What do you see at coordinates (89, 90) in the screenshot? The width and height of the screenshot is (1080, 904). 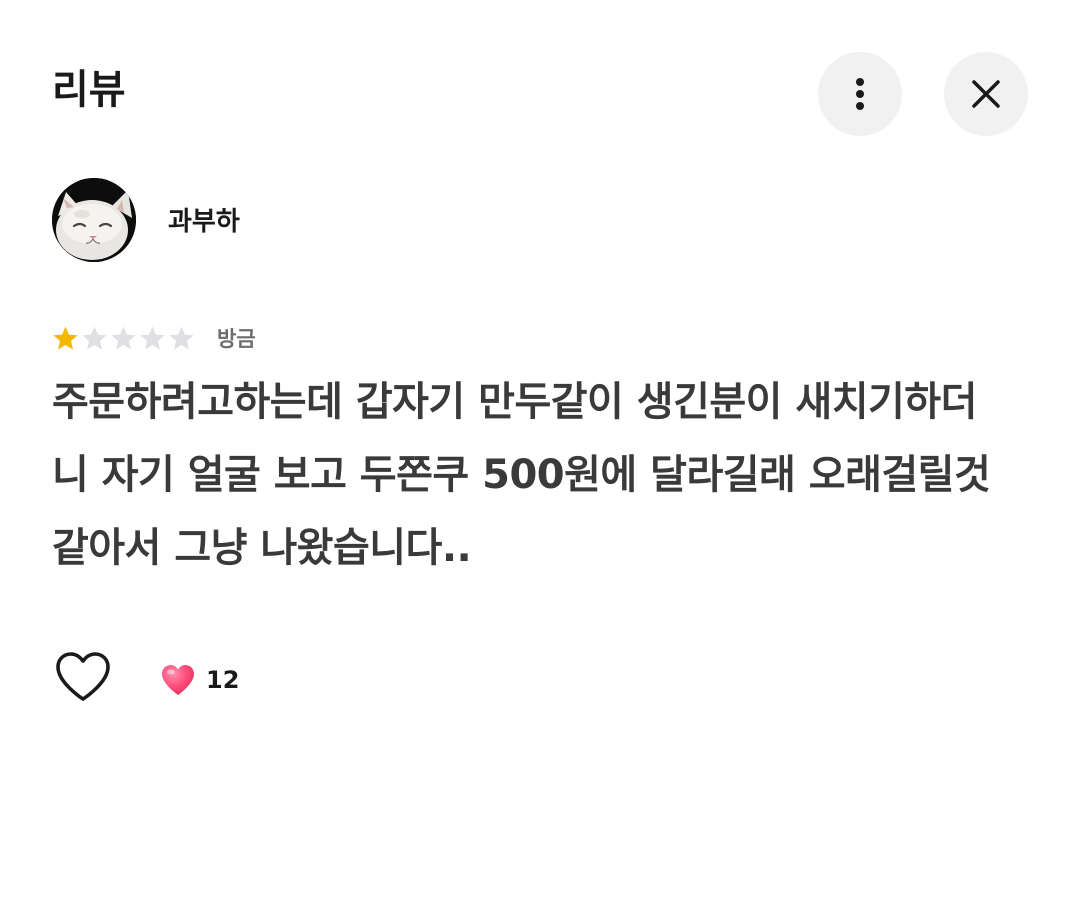 I see `page-title: 리뷰` at bounding box center [89, 90].